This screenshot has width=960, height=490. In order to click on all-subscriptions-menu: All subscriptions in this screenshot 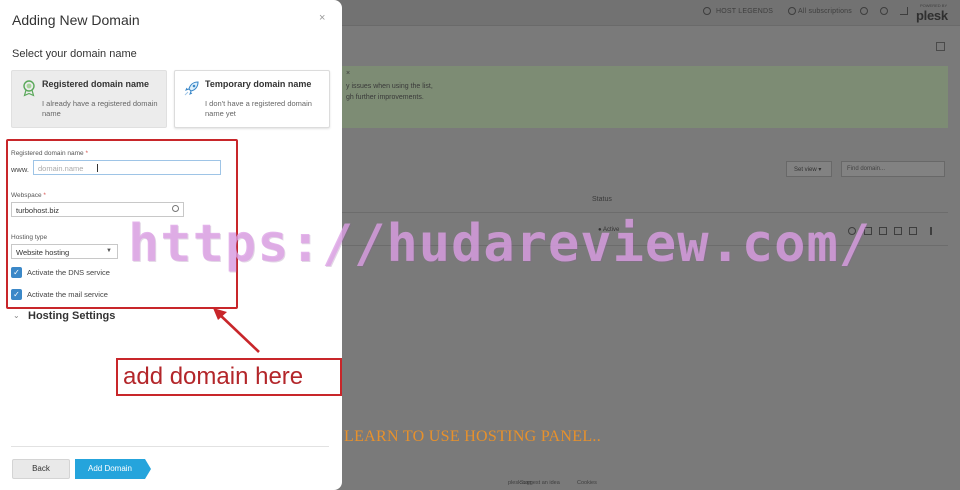, I will do `click(825, 11)`.